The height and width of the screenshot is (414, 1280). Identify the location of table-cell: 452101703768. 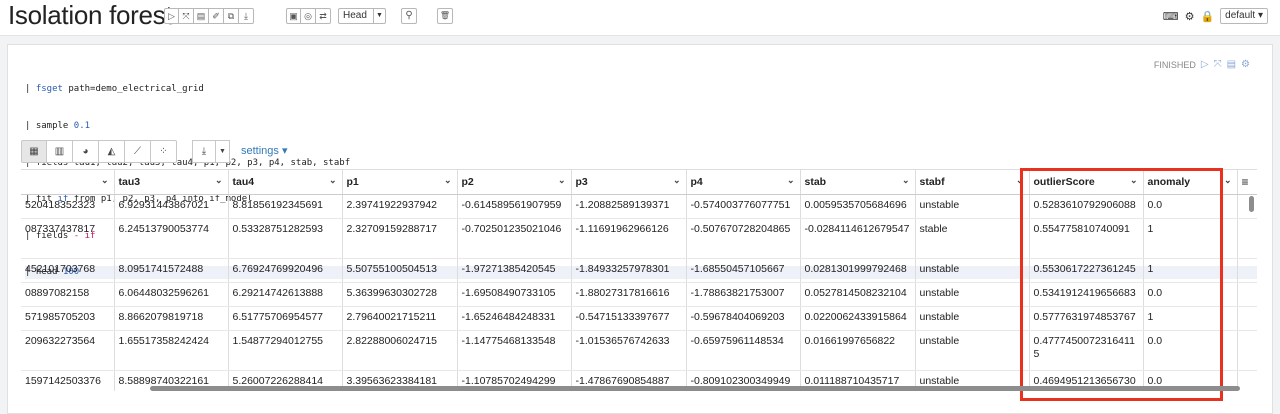
(68, 270).